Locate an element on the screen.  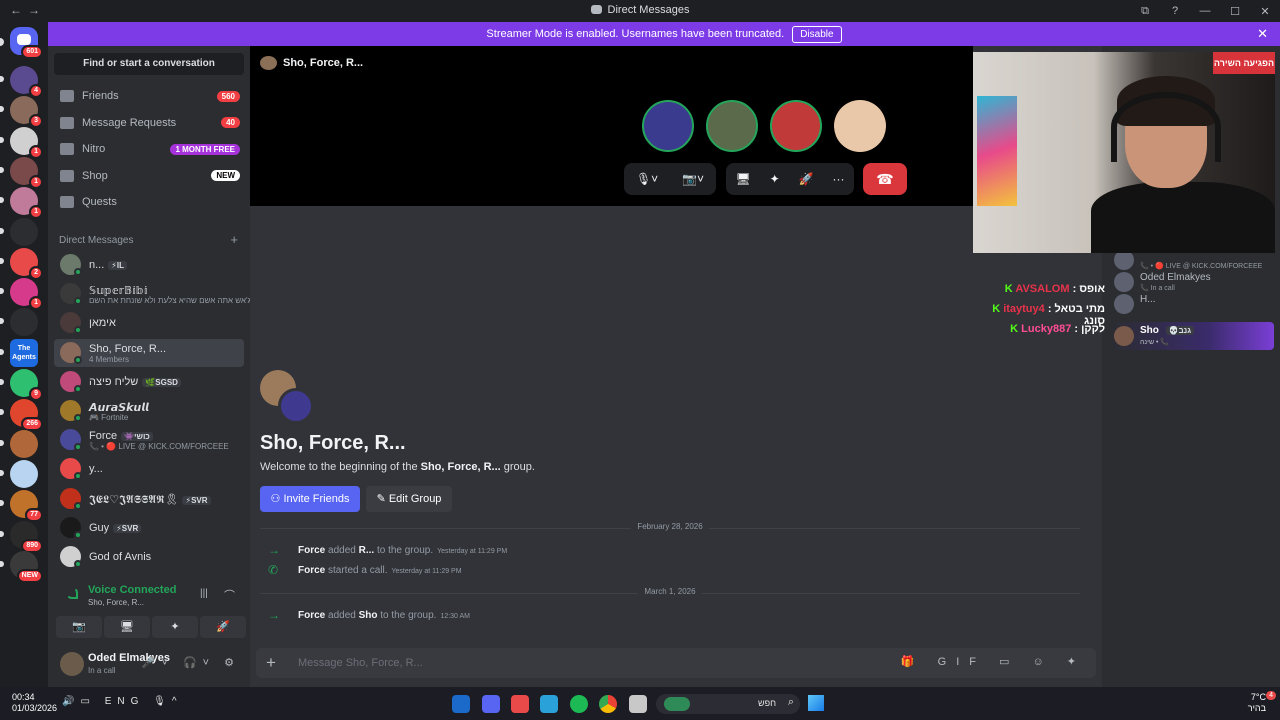
explorer-icon is located at coordinates (638, 704).